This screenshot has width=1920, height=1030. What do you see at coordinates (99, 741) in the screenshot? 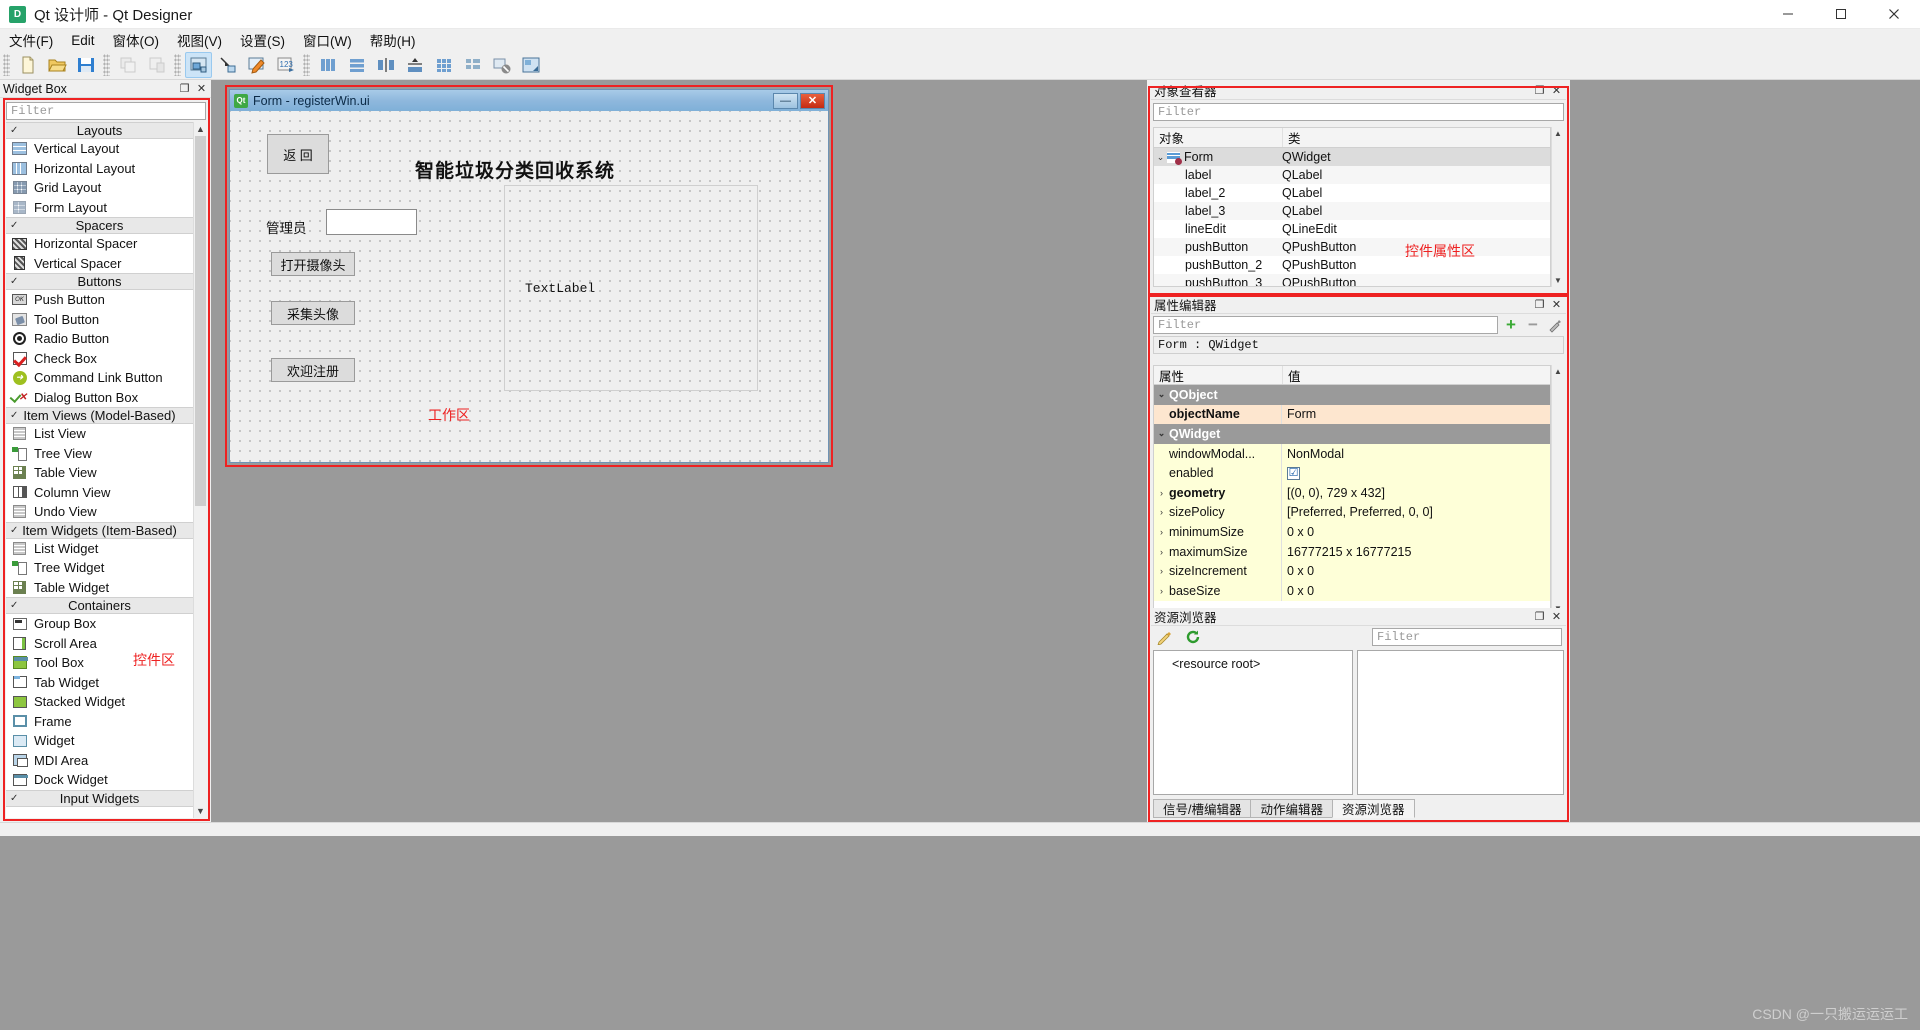
I see `widget-item-widget: Widget` at bounding box center [99, 741].